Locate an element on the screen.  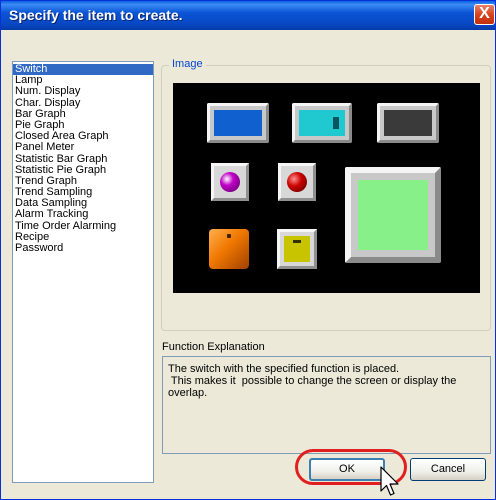
list-item: Panel Meter is located at coordinates (83, 147).